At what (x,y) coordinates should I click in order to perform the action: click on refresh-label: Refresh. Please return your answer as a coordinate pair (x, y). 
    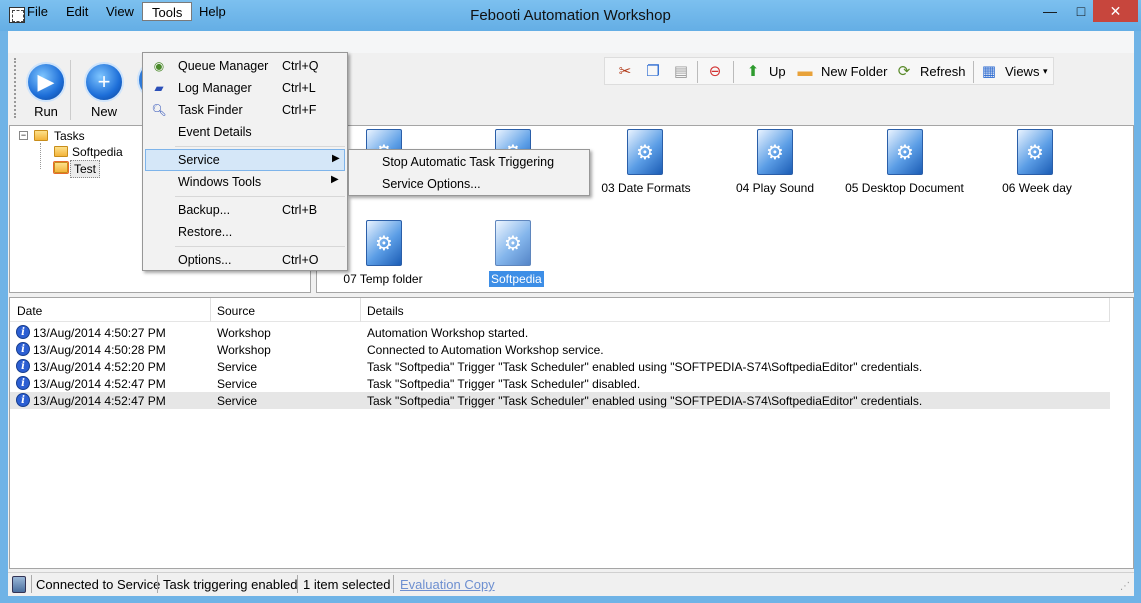
    Looking at the image, I should click on (943, 71).